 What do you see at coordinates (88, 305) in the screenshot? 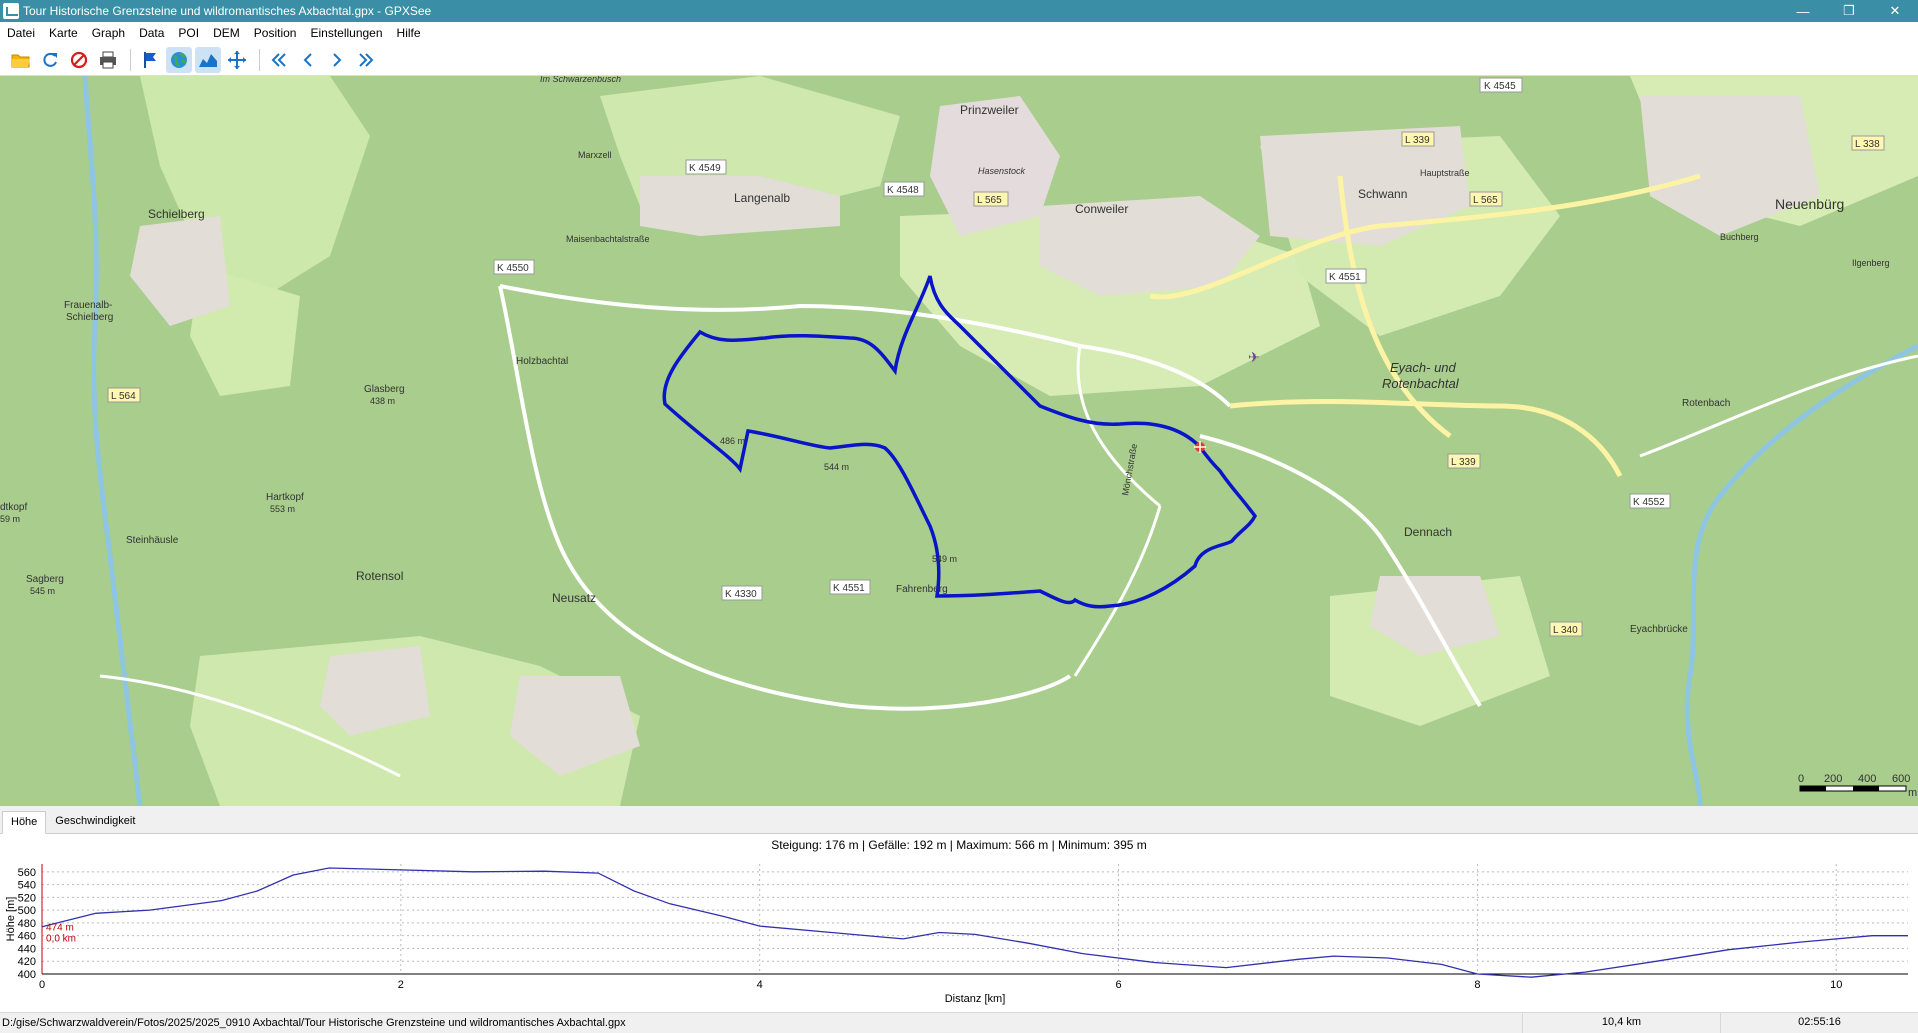
I see `label-frauenalb: Frauenalb-` at bounding box center [88, 305].